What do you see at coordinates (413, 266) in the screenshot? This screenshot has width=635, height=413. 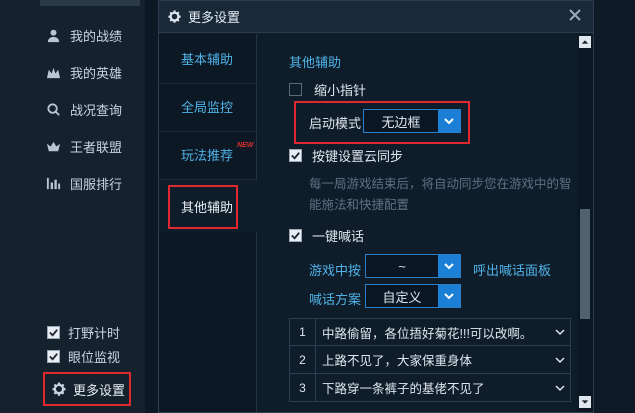 I see `hotkey-select: ~` at bounding box center [413, 266].